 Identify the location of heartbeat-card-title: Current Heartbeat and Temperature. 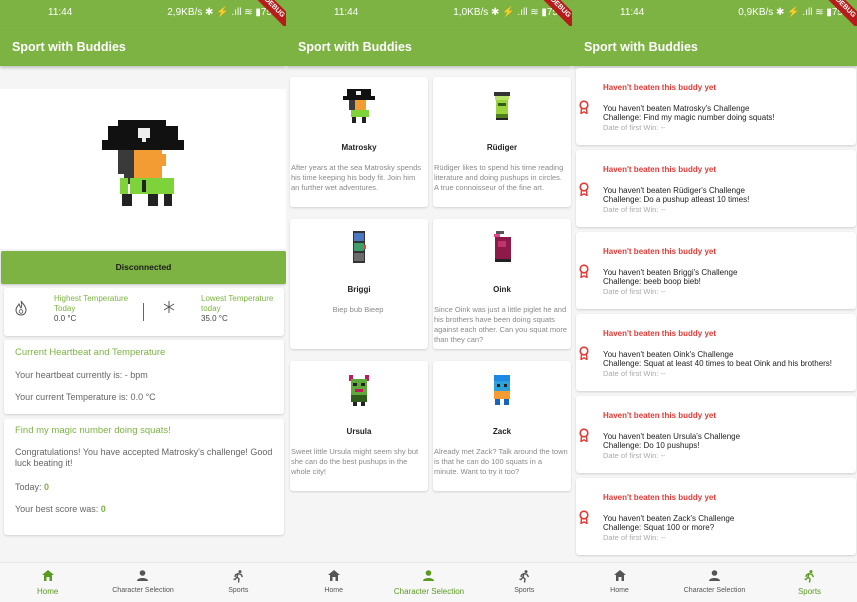
(90, 352).